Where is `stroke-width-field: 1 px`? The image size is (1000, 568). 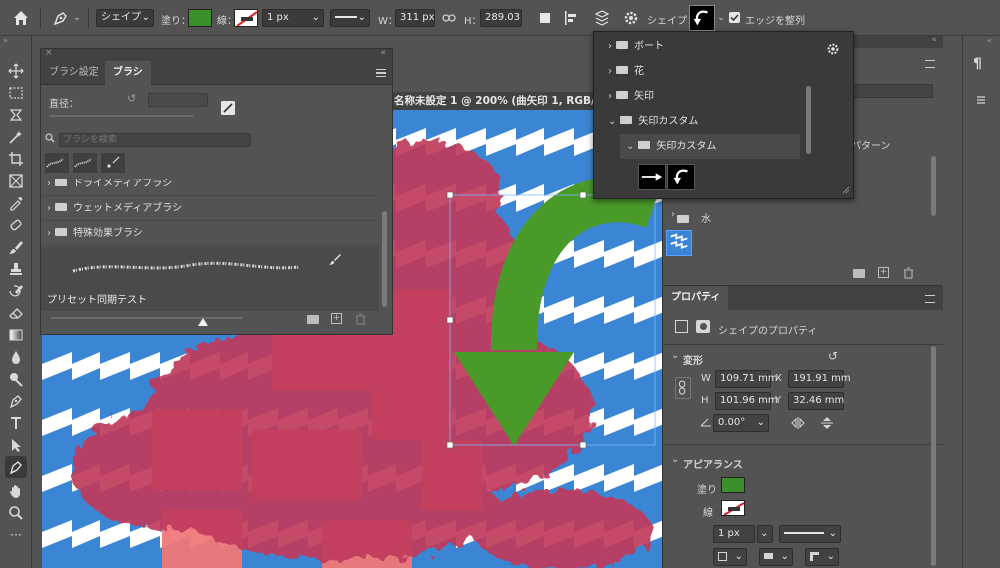
stroke-width-field: 1 px is located at coordinates (734, 534).